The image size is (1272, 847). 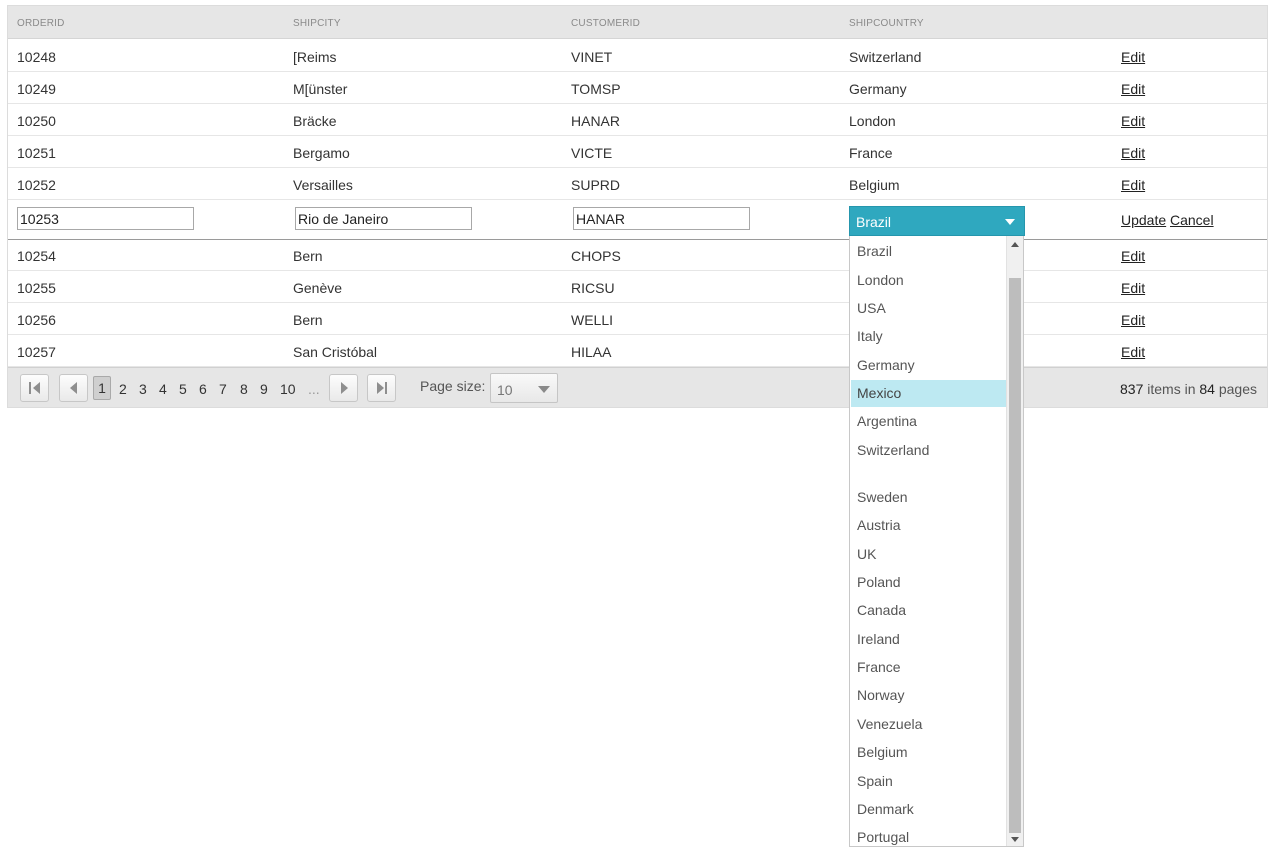 I want to click on dropdown-option: London, so click(x=928, y=280).